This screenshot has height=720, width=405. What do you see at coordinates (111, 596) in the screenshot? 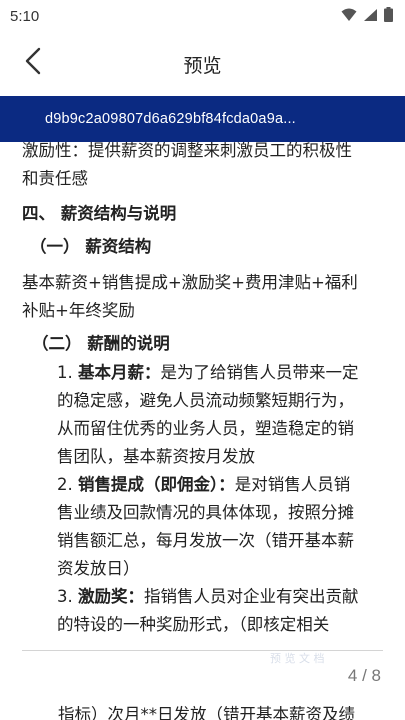
I see `list-item-term: 激励奖：` at bounding box center [111, 596].